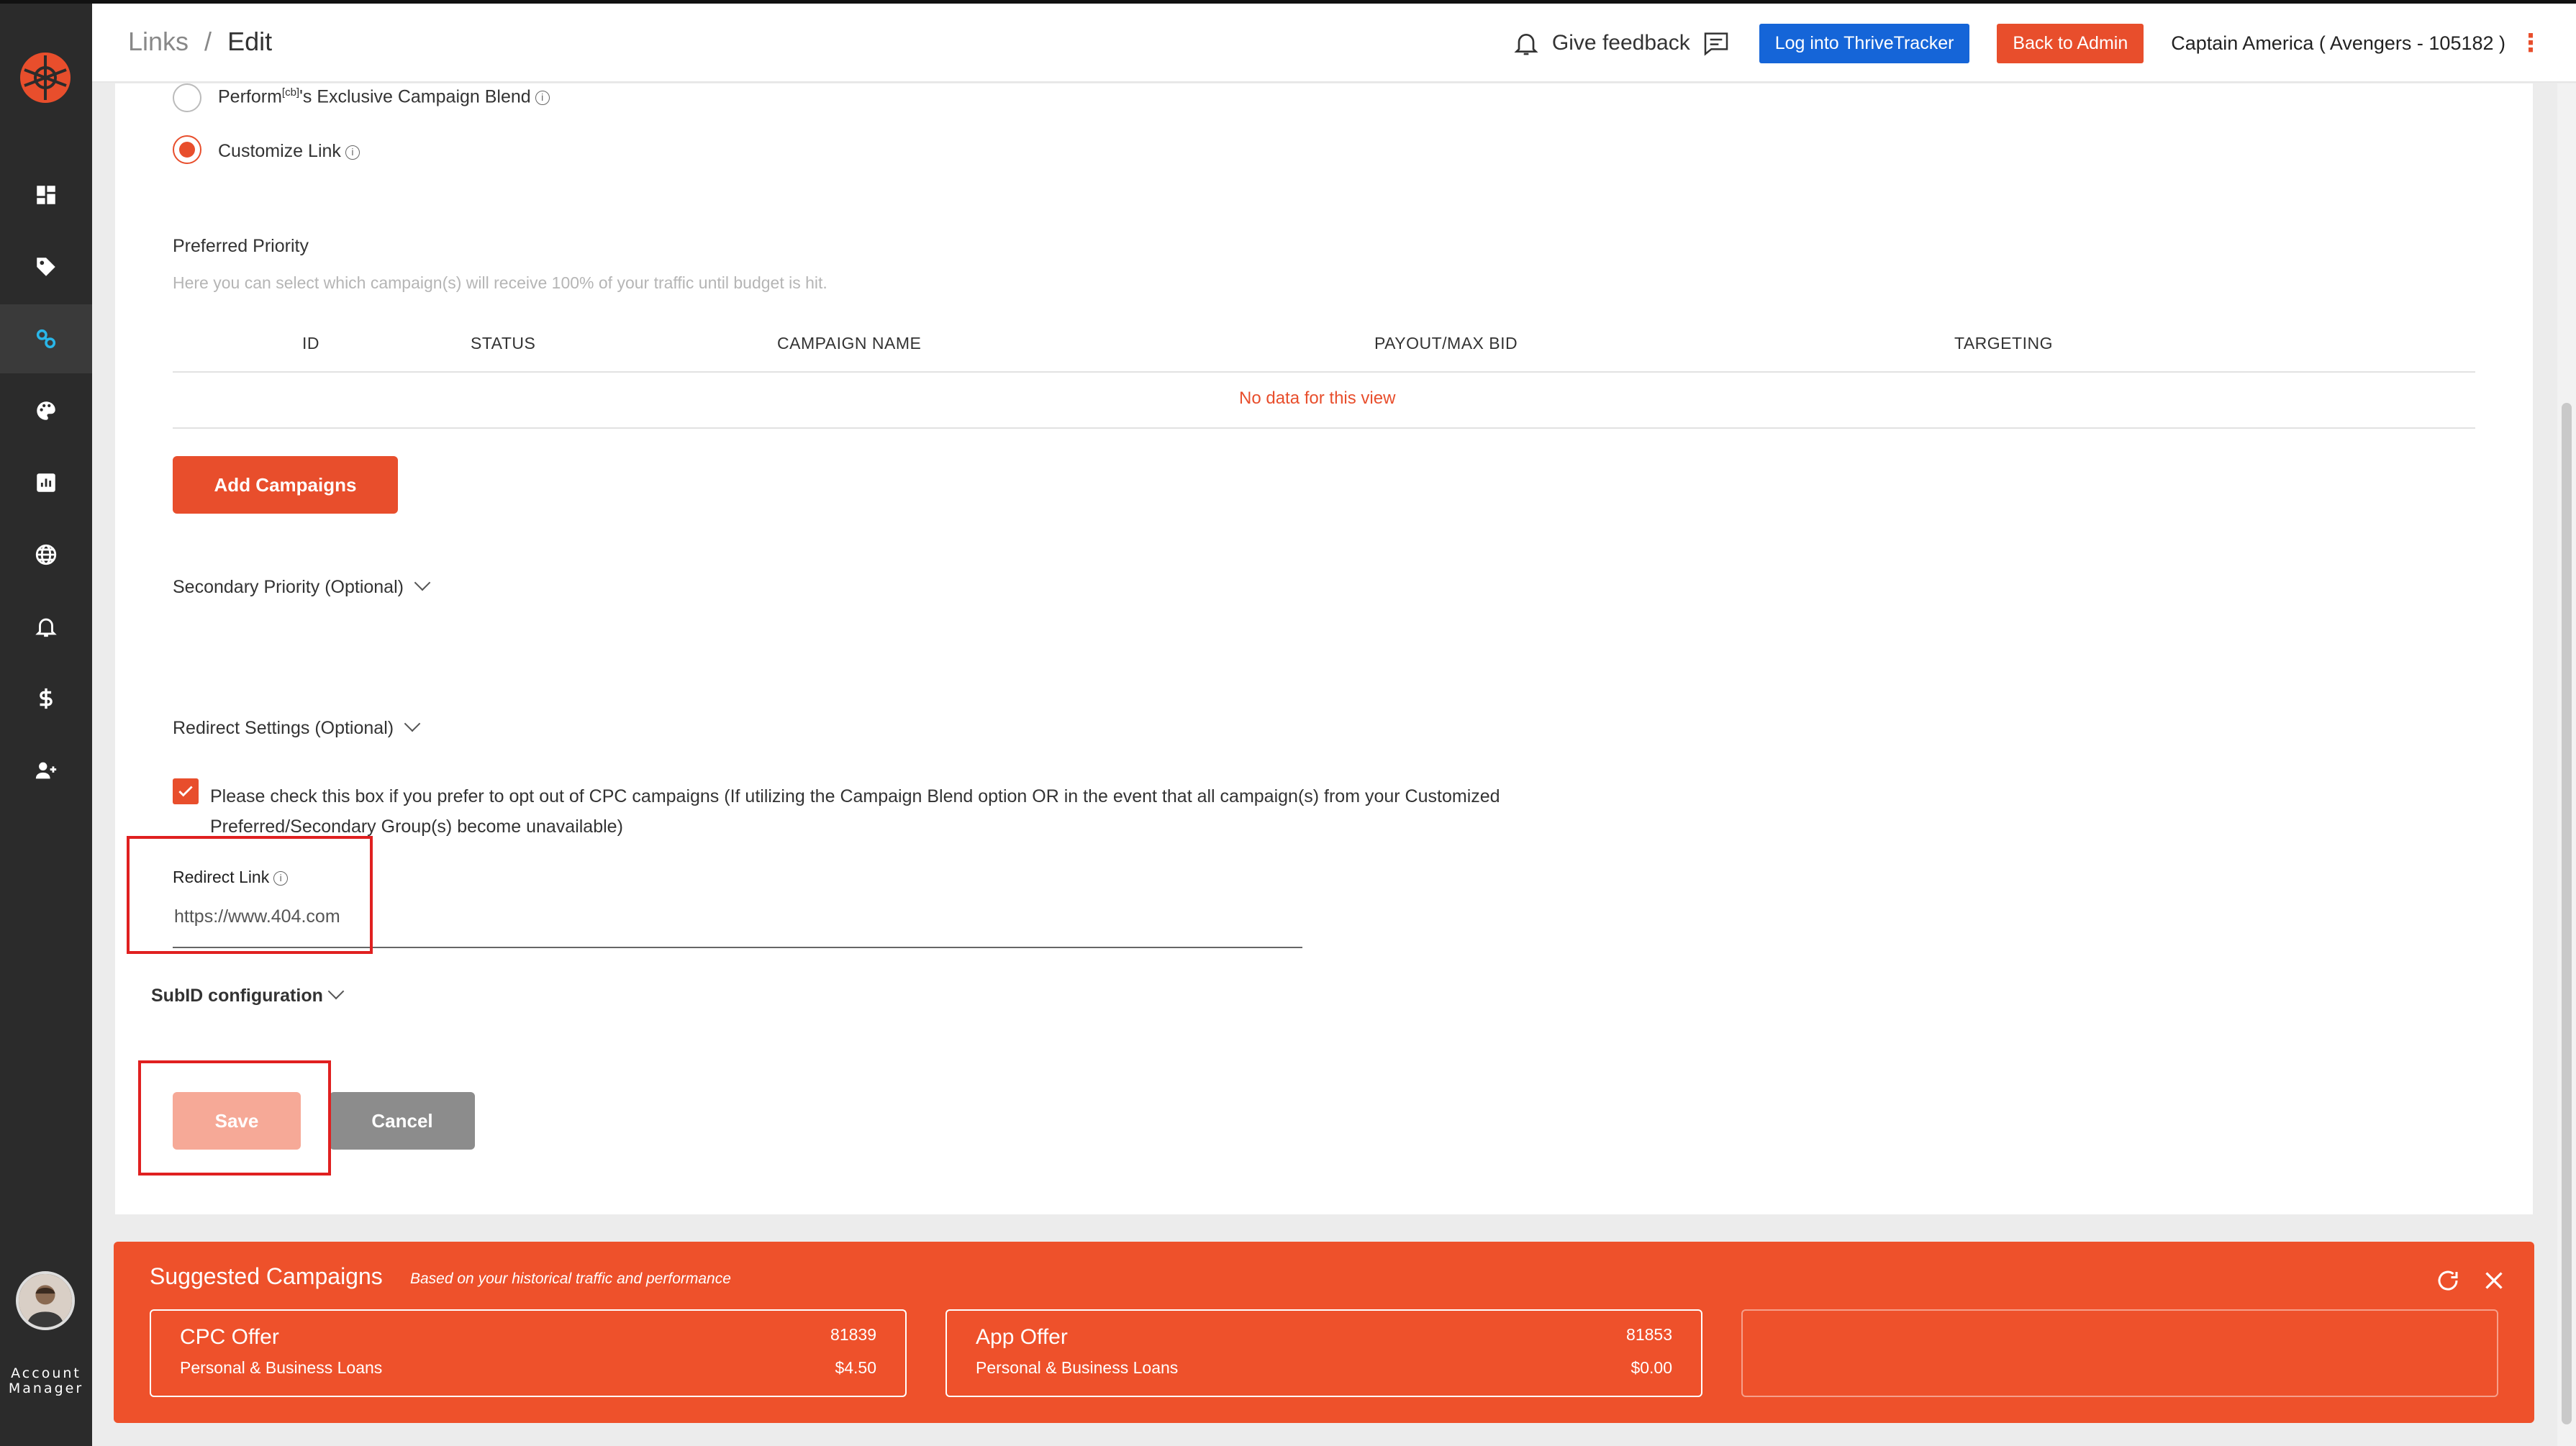 The image size is (2576, 1446). I want to click on sidebar-item-domains, so click(46, 554).